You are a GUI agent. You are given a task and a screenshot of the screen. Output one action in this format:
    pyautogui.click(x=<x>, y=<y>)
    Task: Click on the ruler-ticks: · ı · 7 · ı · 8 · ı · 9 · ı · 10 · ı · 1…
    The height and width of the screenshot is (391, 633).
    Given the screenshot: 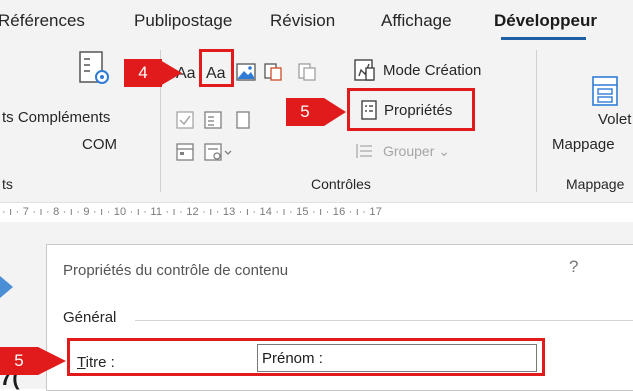 What is the action you would take?
    pyautogui.click(x=192, y=212)
    